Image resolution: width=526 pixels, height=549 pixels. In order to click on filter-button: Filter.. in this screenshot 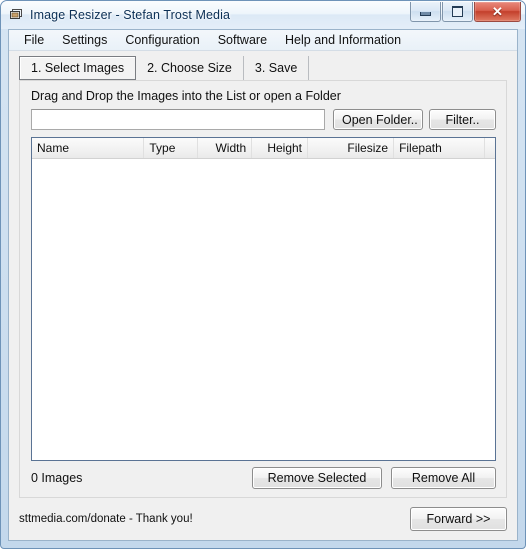, I will do `click(462, 119)`.